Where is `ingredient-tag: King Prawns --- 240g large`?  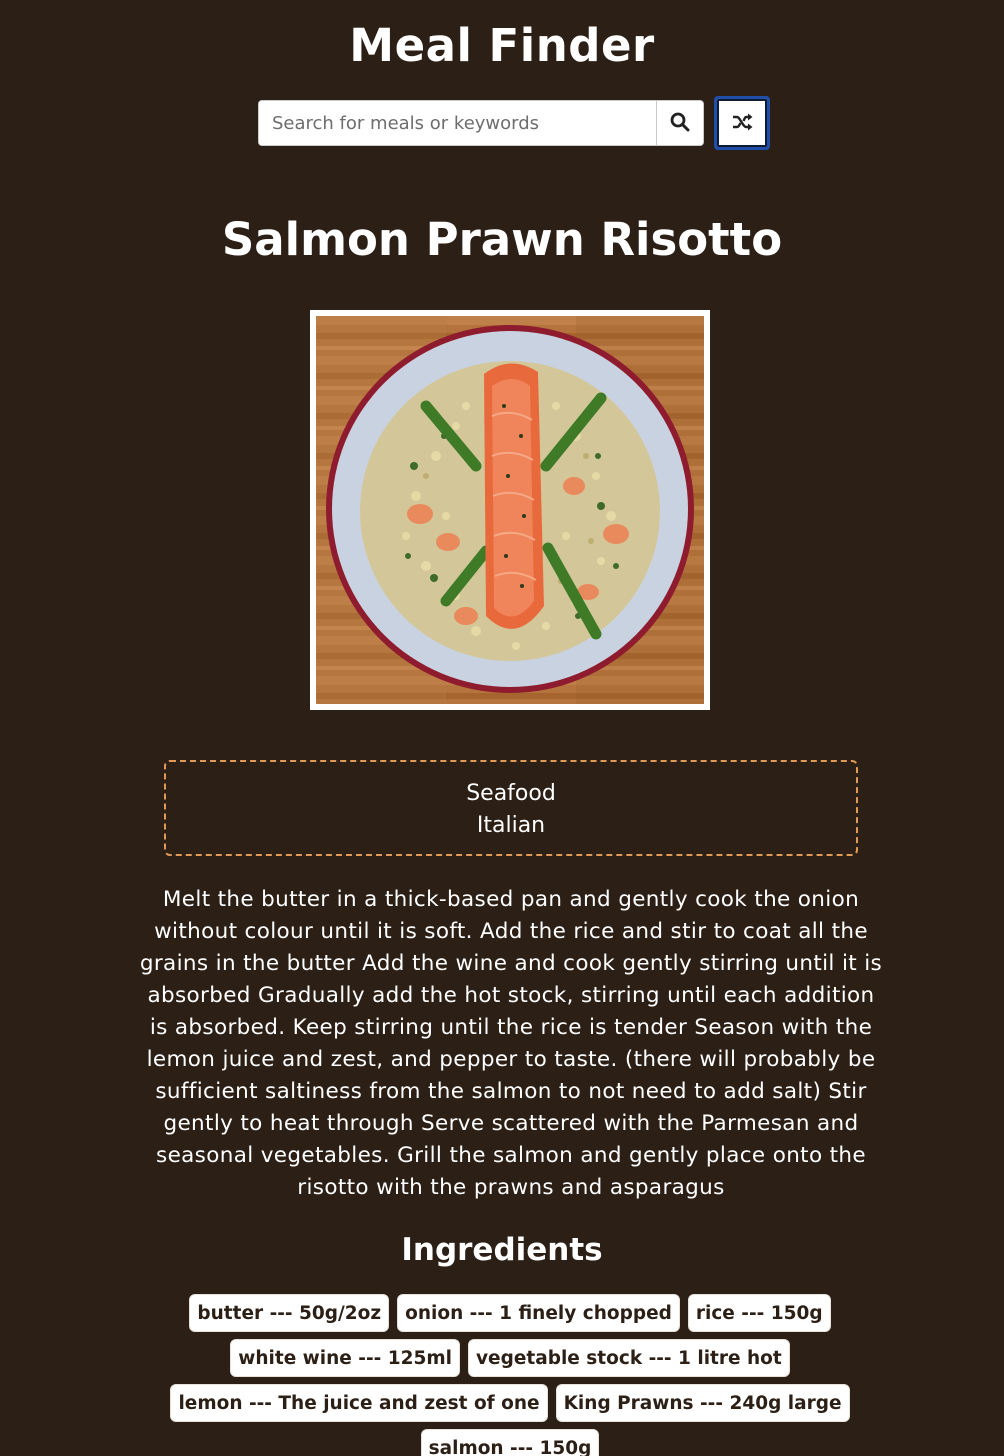 ingredient-tag: King Prawns --- 240g large is located at coordinates (702, 1403).